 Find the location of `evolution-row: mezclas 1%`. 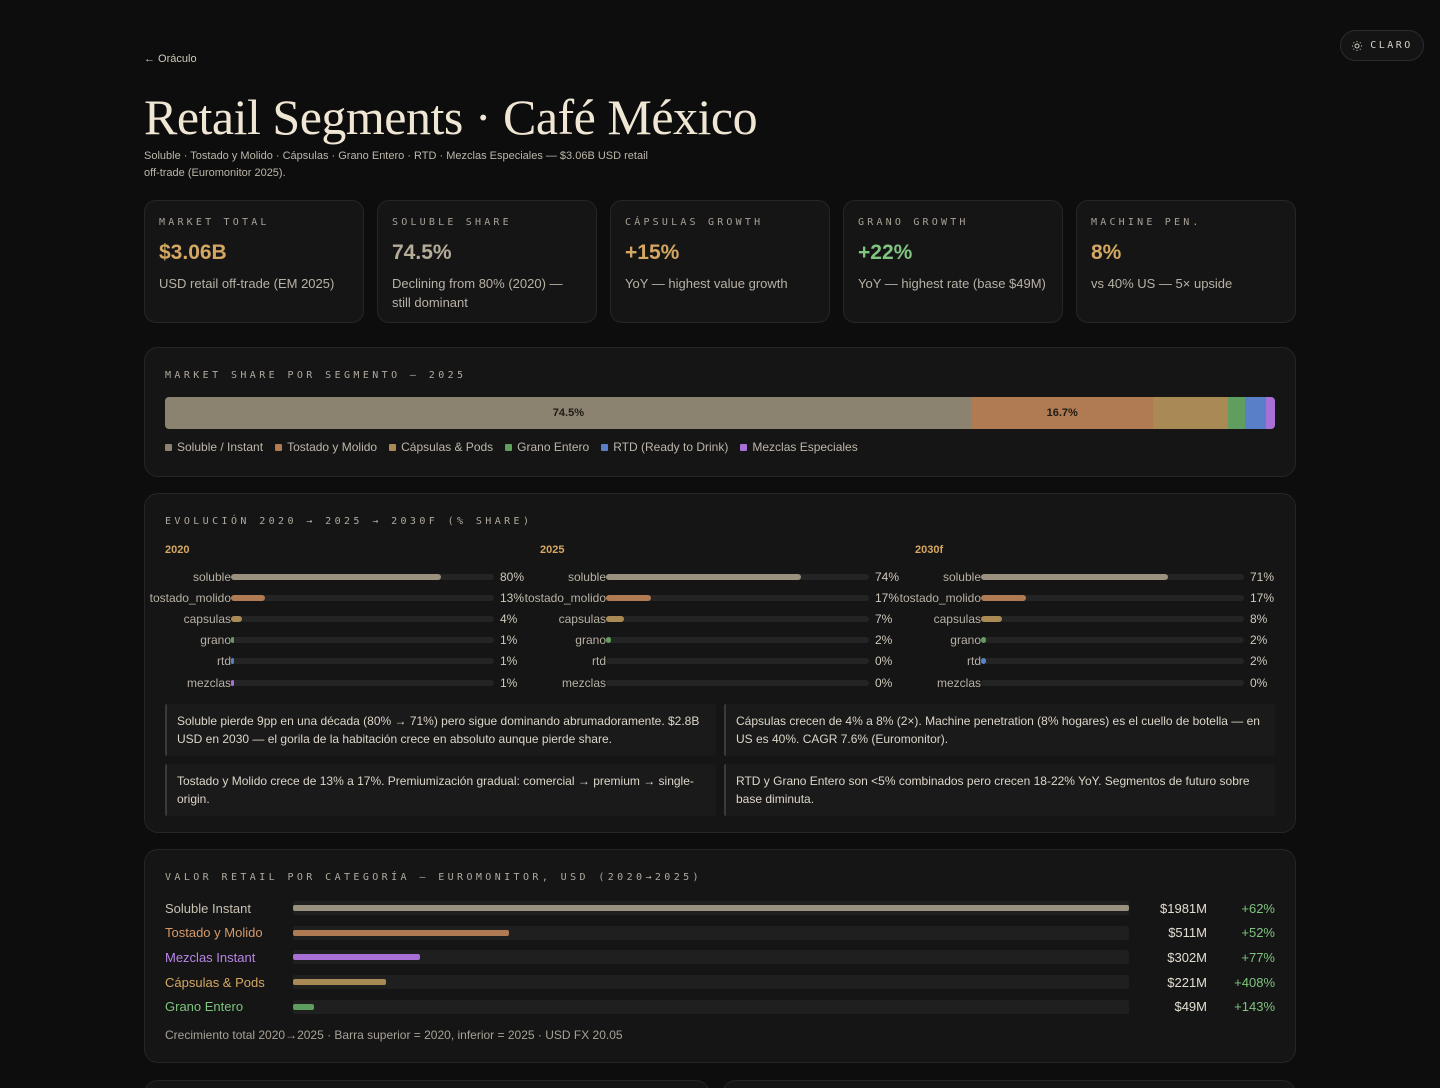

evolution-row: mezclas 1% is located at coordinates (345, 682).